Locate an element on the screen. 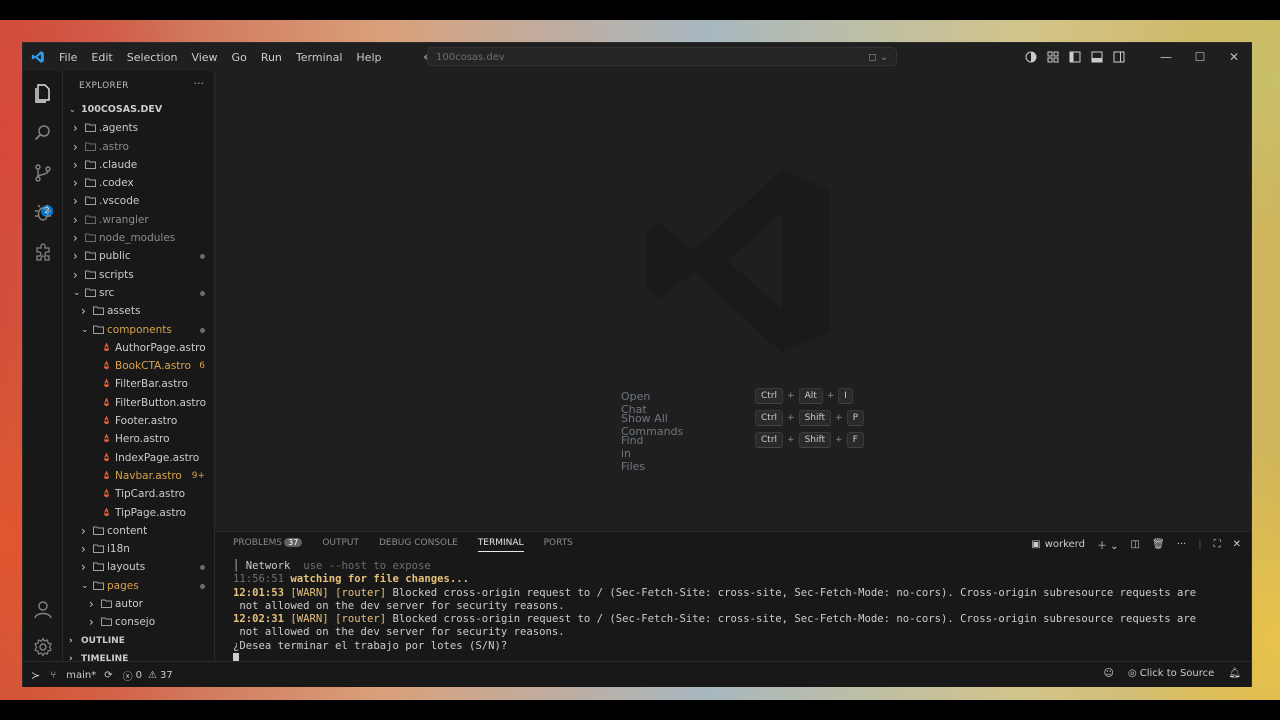 The image size is (1280, 720). folder-item: › content is located at coordinates (138, 531).